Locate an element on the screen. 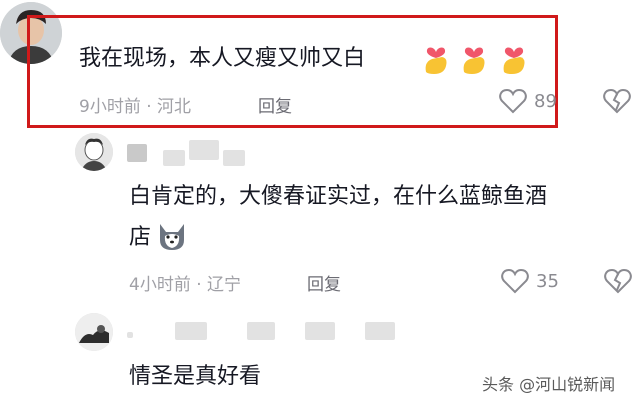  comment1-time-location: 9小时前 · 河北 is located at coordinates (135, 107).